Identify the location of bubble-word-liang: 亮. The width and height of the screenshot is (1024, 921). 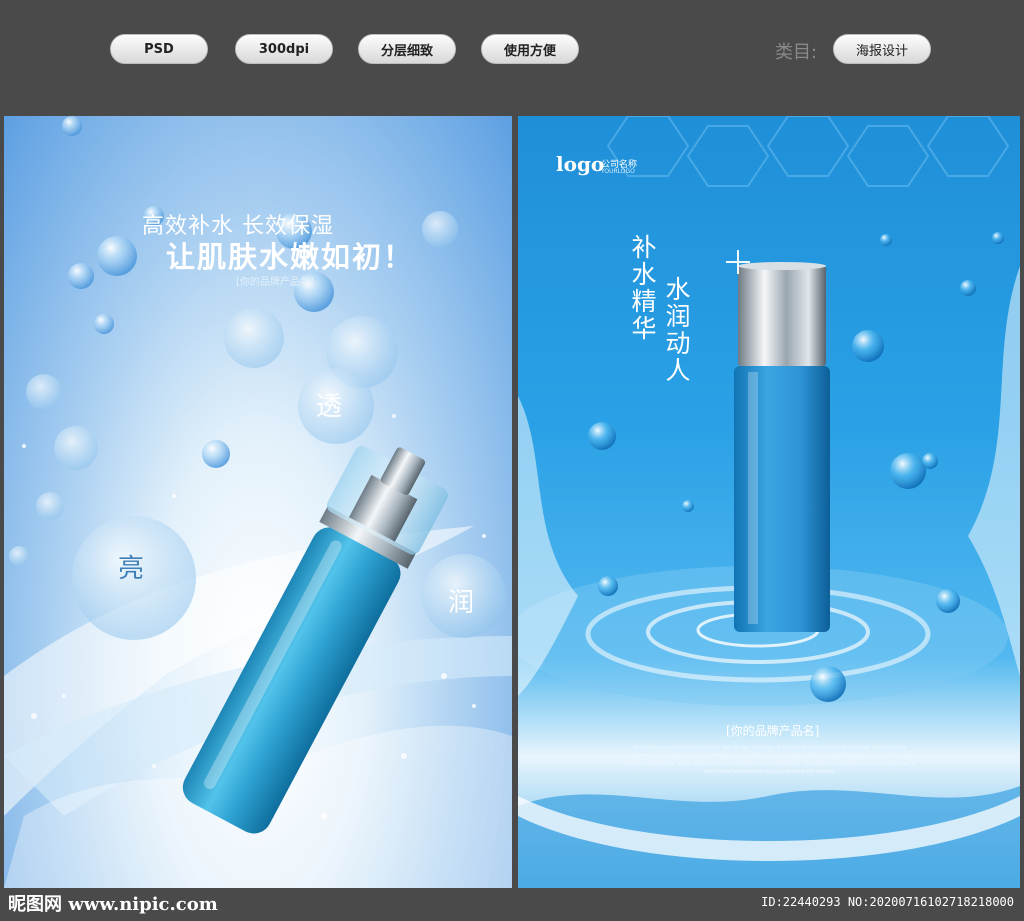
(131, 569).